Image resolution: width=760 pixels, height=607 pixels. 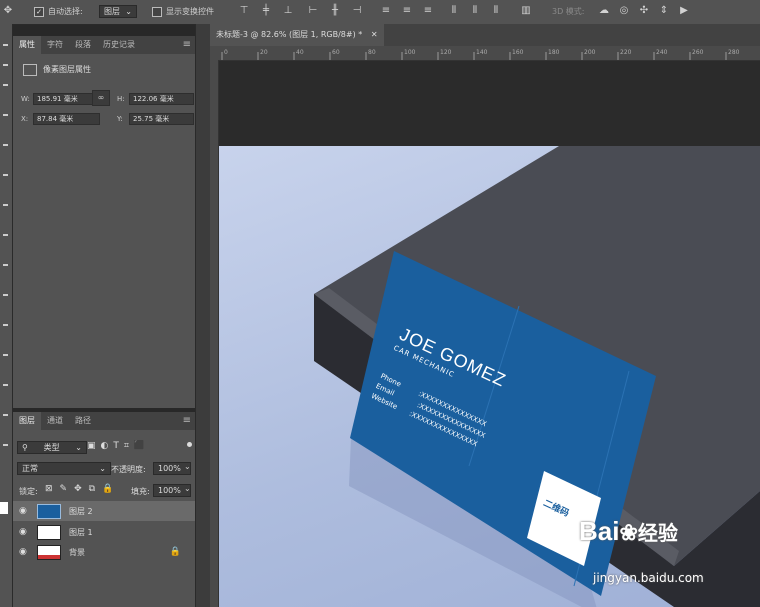 I want to click on layers-menu-icon: ≡, so click(x=187, y=420).